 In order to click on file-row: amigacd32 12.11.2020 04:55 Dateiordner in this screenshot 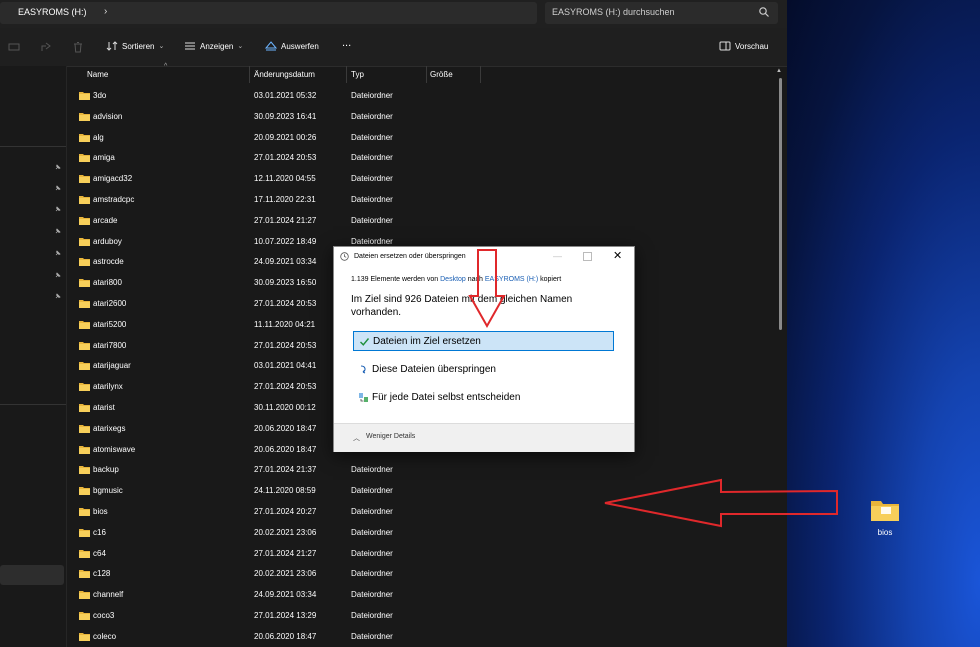, I will do `click(417, 179)`.